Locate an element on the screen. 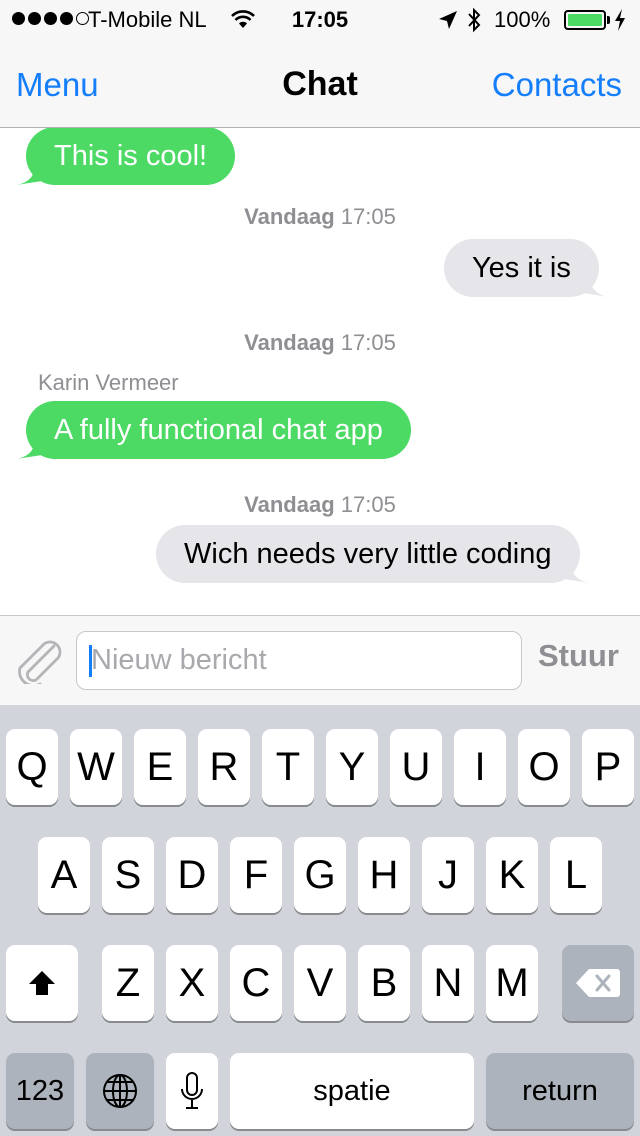 The height and width of the screenshot is (1136, 640). key-t: T is located at coordinates (288, 767).